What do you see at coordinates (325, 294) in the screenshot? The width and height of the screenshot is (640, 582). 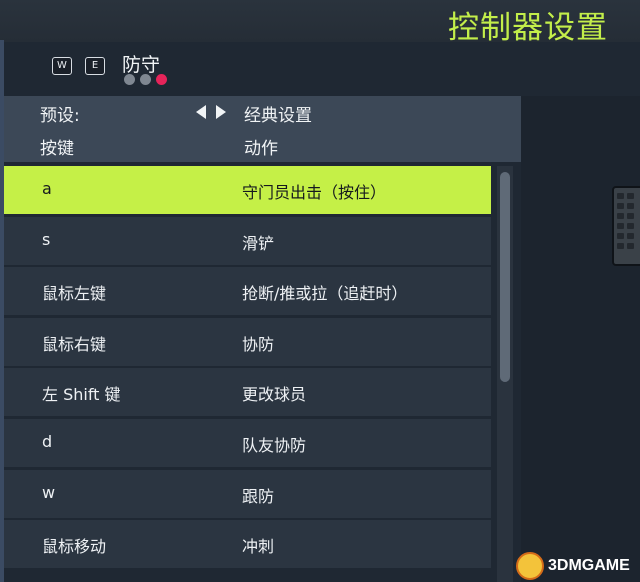 I see `binding-action: 抢断/推或拉（追赶时）` at bounding box center [325, 294].